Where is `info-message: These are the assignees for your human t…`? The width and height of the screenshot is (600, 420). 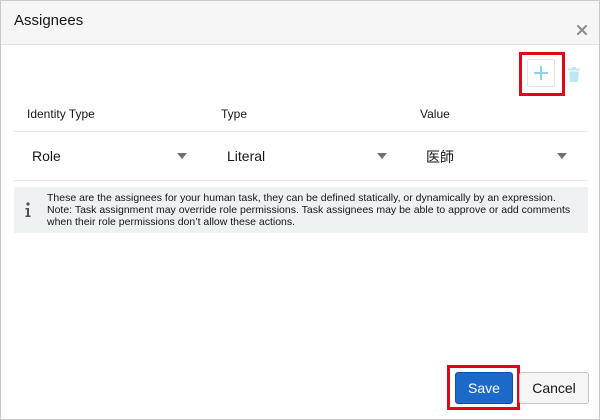 info-message: These are the assignees for your human t… is located at coordinates (301, 210).